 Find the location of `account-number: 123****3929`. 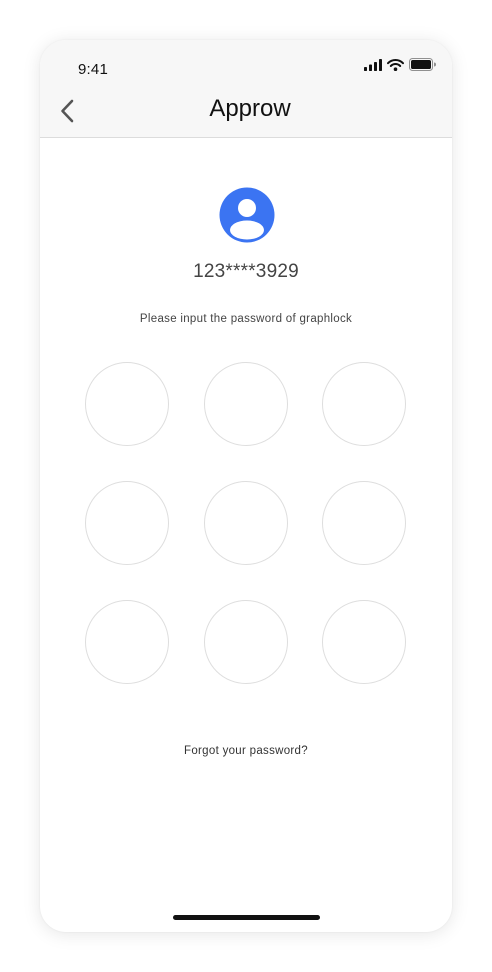

account-number: 123****3929 is located at coordinates (246, 271).